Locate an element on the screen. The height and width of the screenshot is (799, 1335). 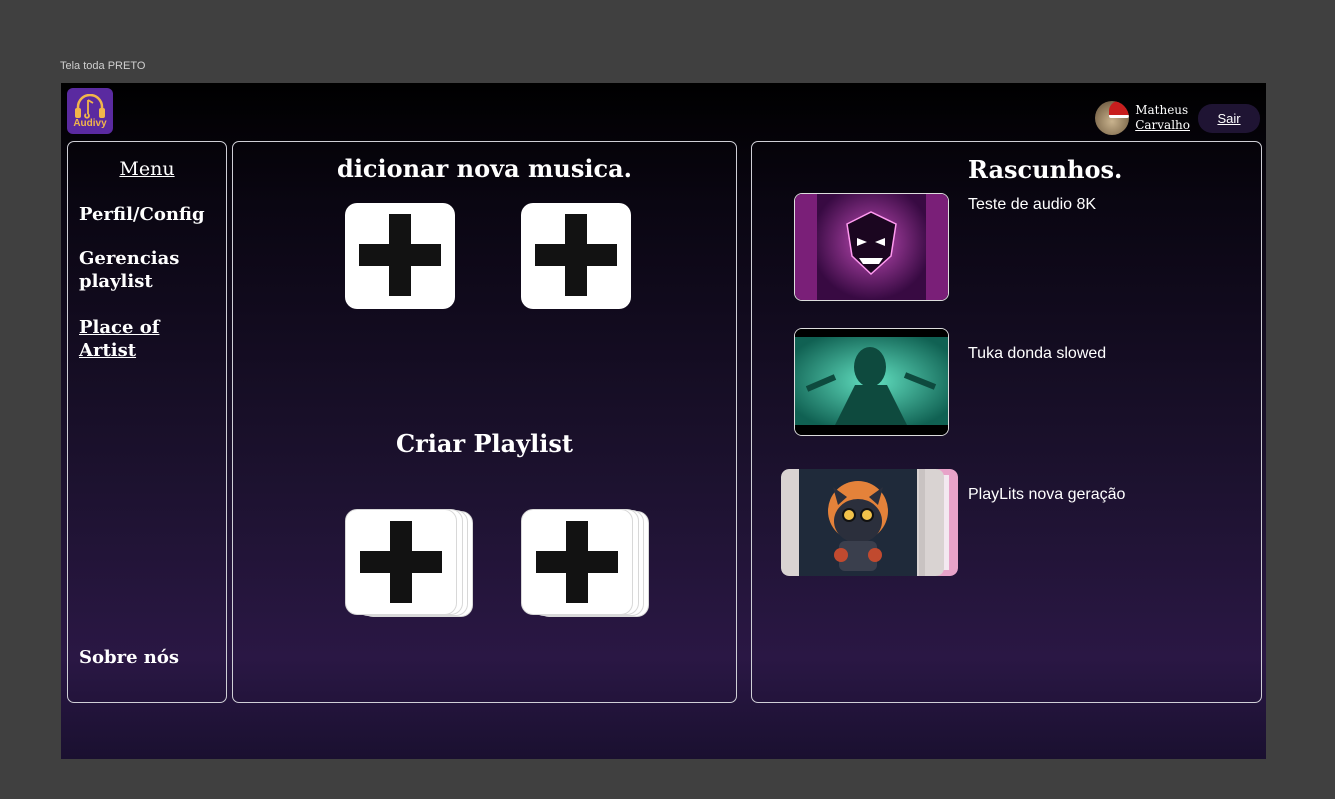
user-name: Matheus Carvalho is located at coordinates (1162, 118).